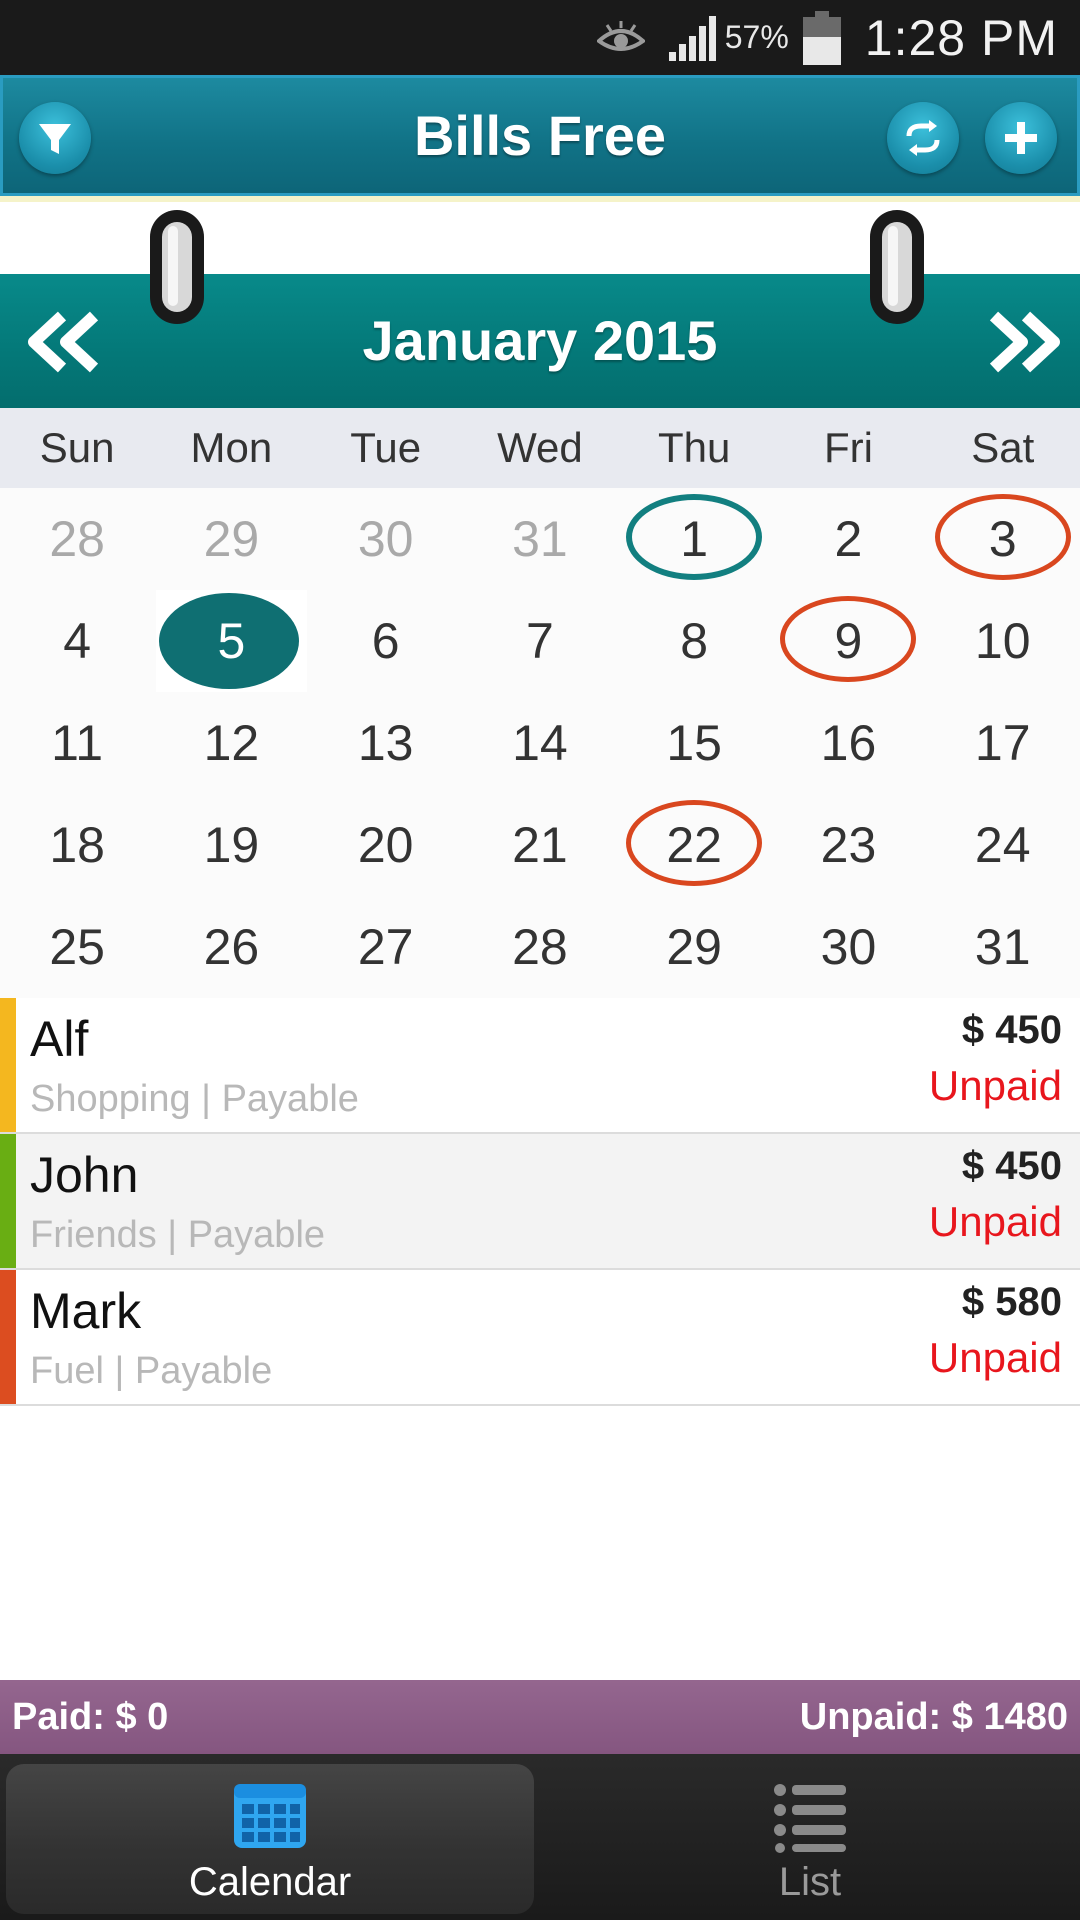 Image resolution: width=1080 pixels, height=1920 pixels. What do you see at coordinates (386, 743) in the screenshot?
I see `calendar-day: 13` at bounding box center [386, 743].